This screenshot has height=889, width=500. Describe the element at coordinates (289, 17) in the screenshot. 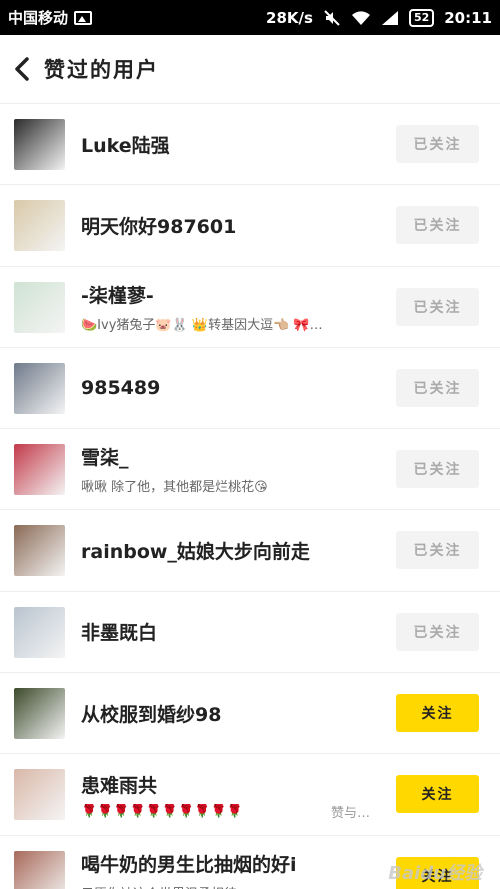

I see `network-speed: 28K/s` at that location.